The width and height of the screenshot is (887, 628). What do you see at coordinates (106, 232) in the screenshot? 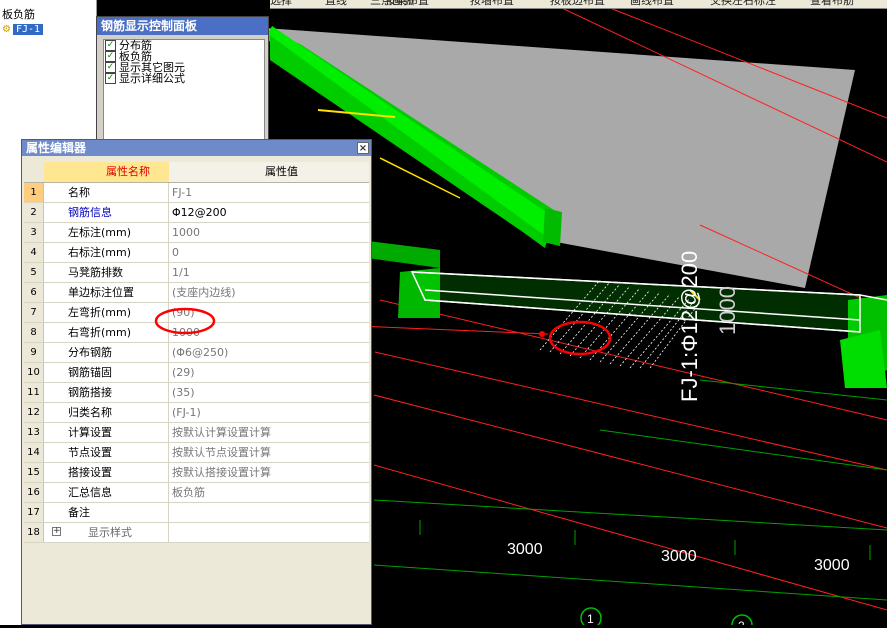
I see `property-name: 左标注(mm)` at bounding box center [106, 232].